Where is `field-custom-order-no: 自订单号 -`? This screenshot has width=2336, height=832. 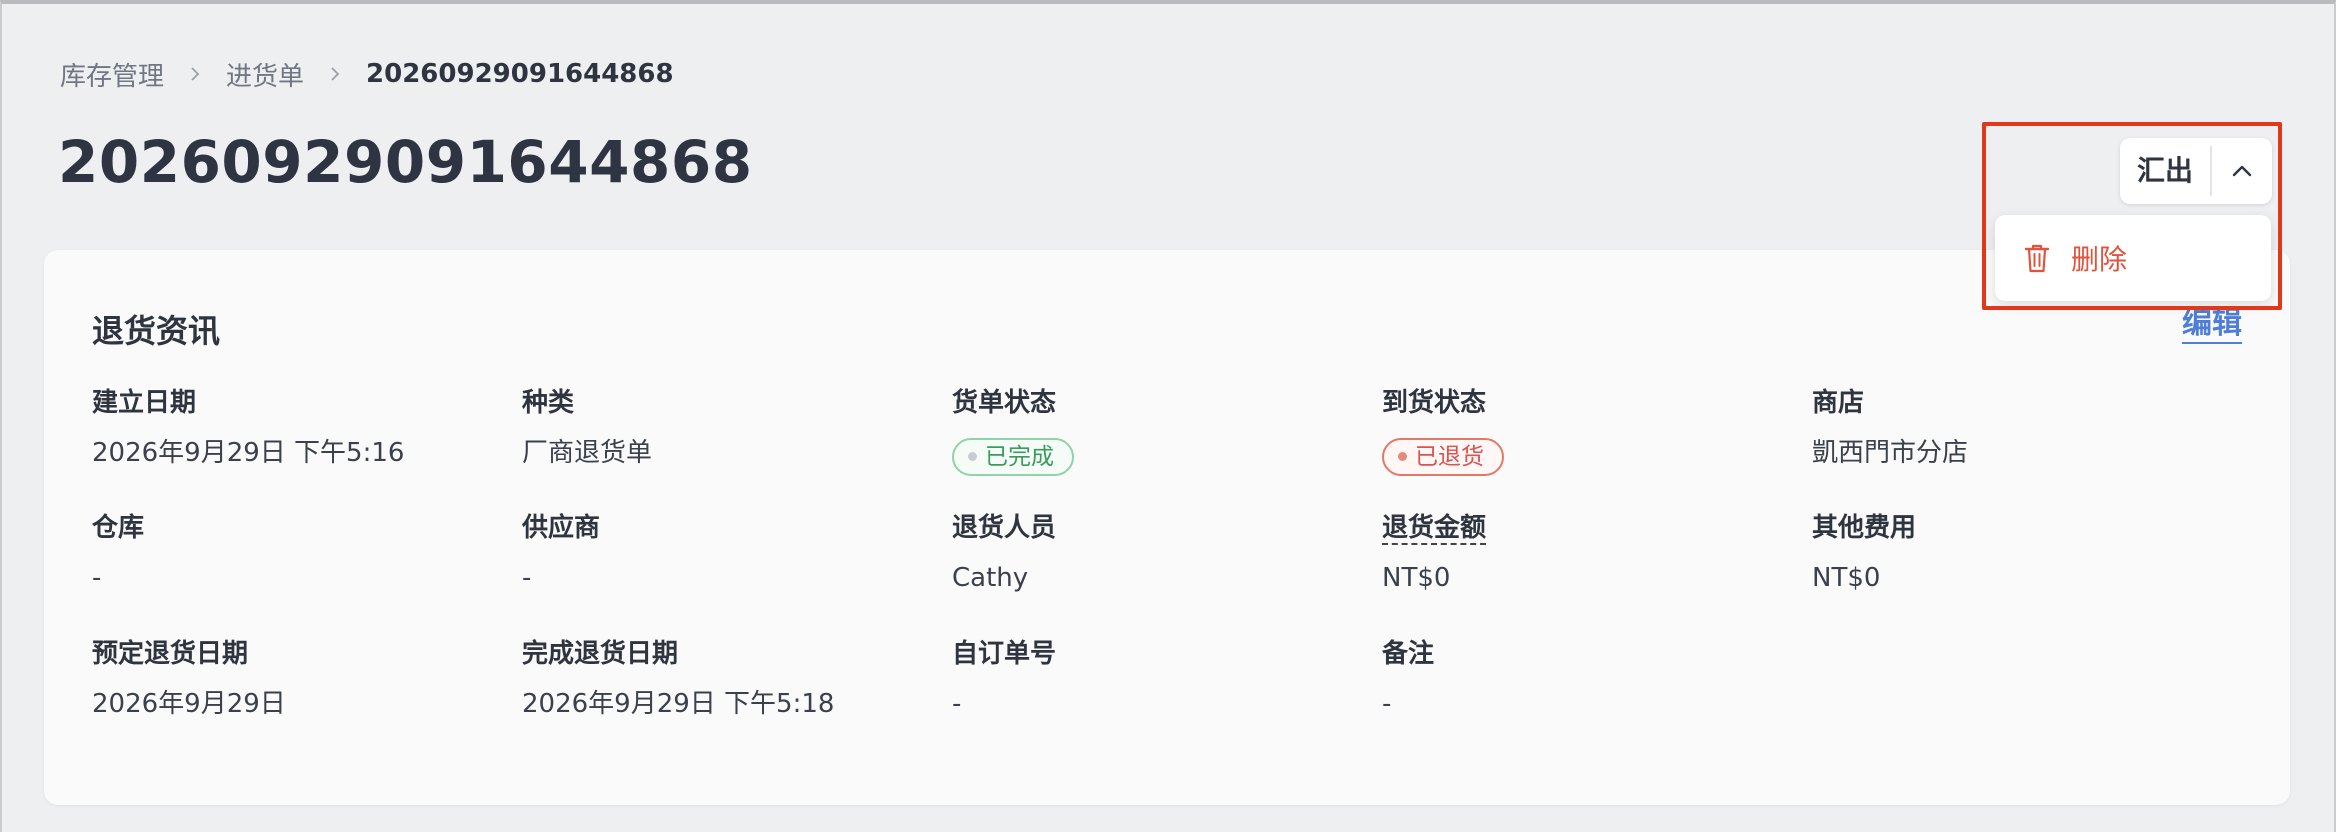
field-custom-order-no: 自订单号 - is located at coordinates (1152, 680).